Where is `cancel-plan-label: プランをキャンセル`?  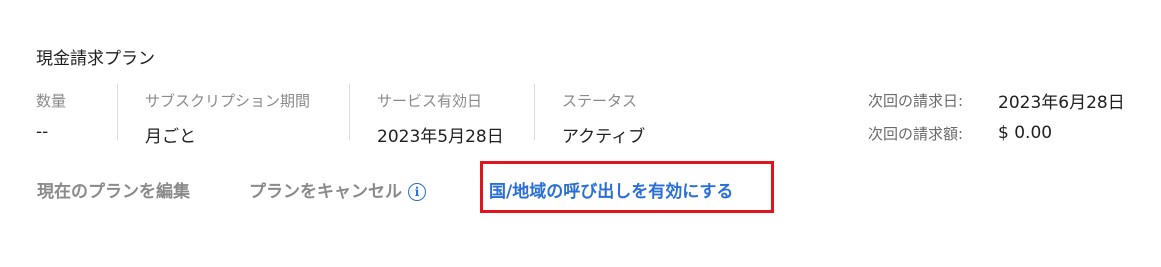
cancel-plan-label: プランをキャンセル is located at coordinates (325, 192).